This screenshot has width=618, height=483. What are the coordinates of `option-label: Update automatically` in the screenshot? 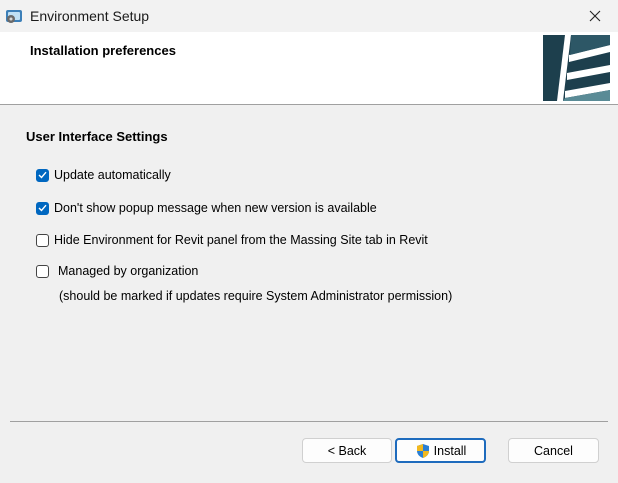 It's located at (112, 175).